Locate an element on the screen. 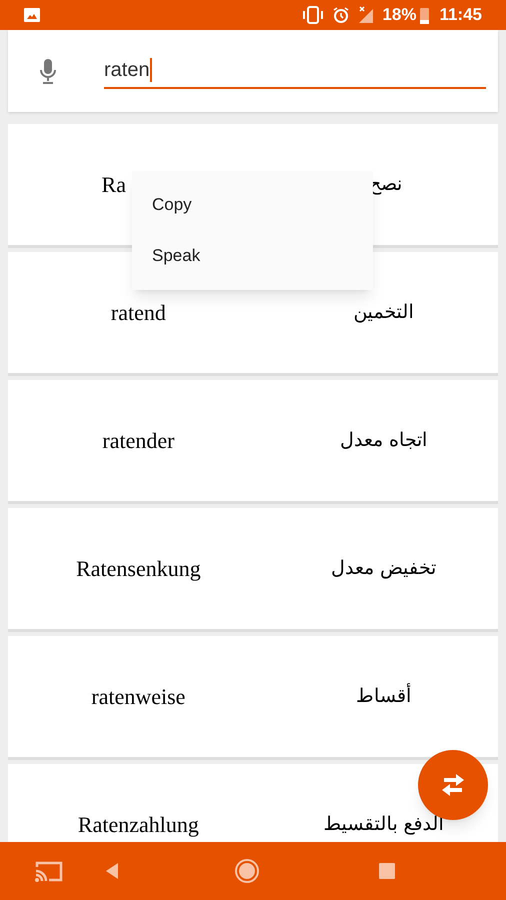 This screenshot has width=506, height=900. arabic-translation: تخفيض معدل is located at coordinates (383, 569).